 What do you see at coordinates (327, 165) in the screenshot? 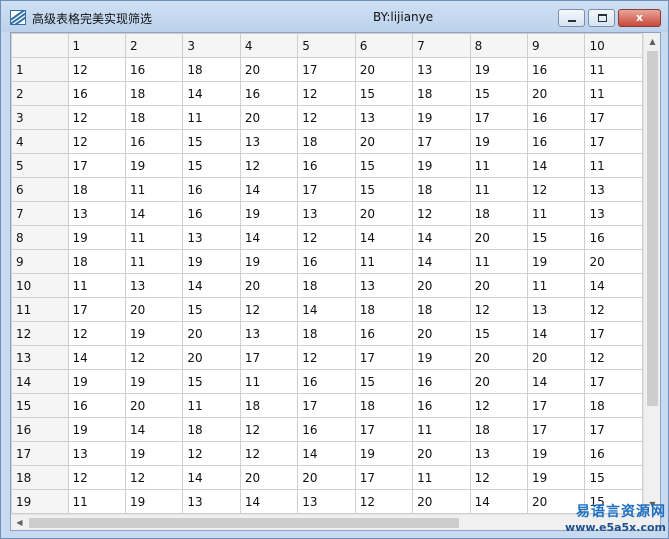
I see `table-row: 5 17 19 15 12 16 15 19 11 14 11` at bounding box center [327, 165].